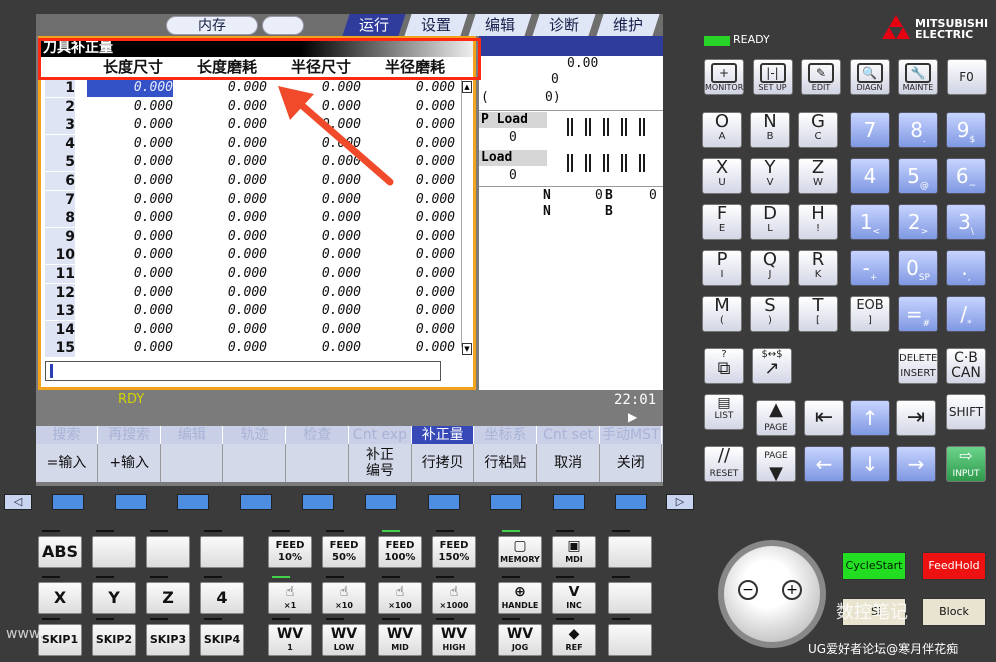  I want to click on machine-key-1-6: ☝ ×100, so click(400, 598).